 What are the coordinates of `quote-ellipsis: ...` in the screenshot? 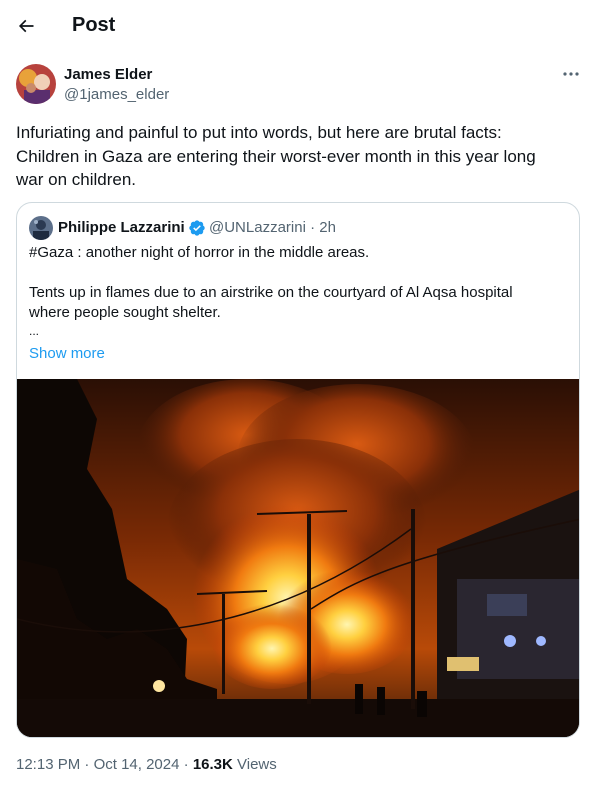 It's located at (34, 331).